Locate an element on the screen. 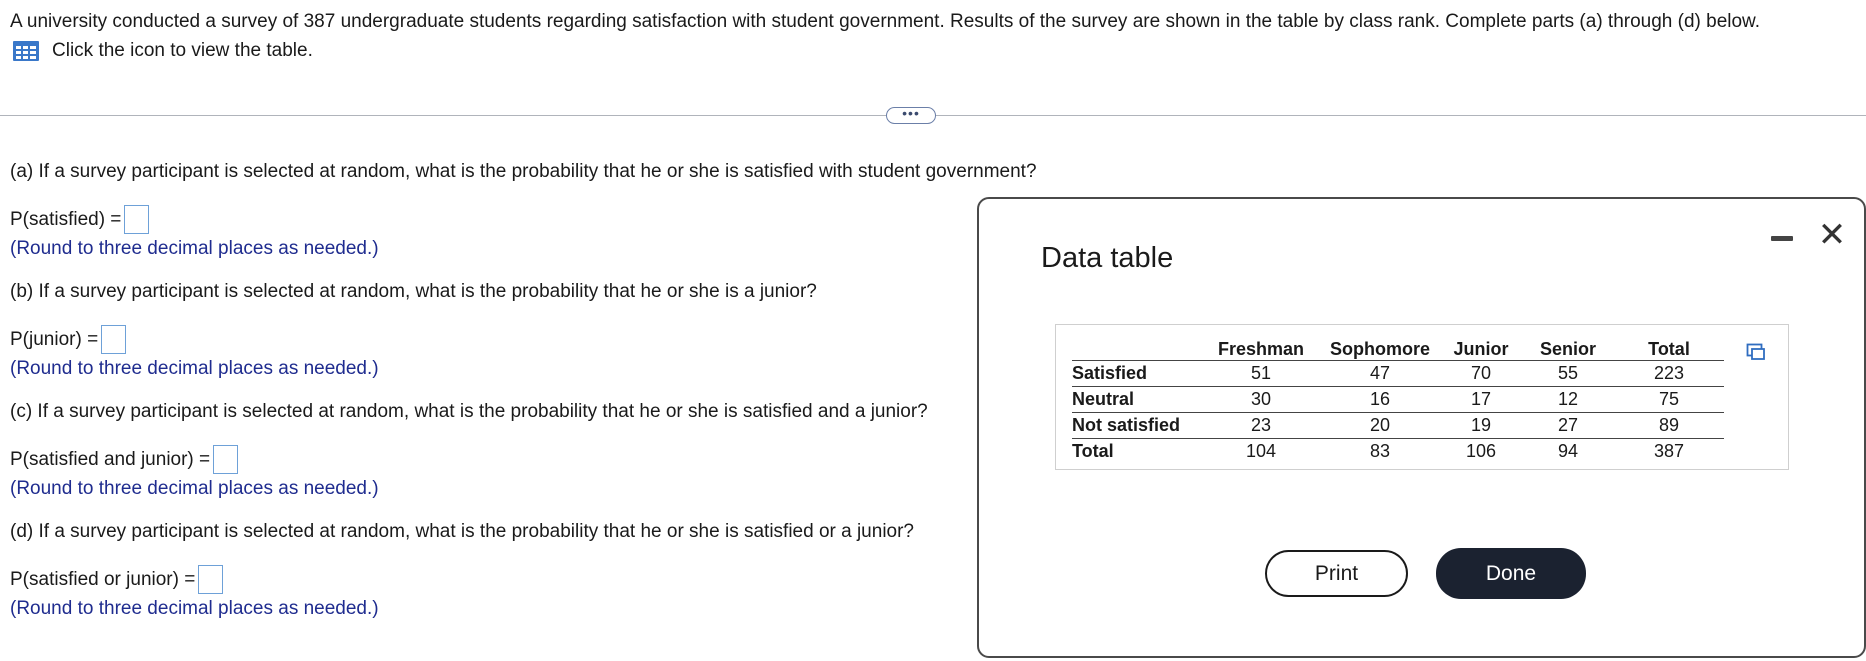 This screenshot has width=1866, height=661. question-c-answer-input is located at coordinates (226, 459).